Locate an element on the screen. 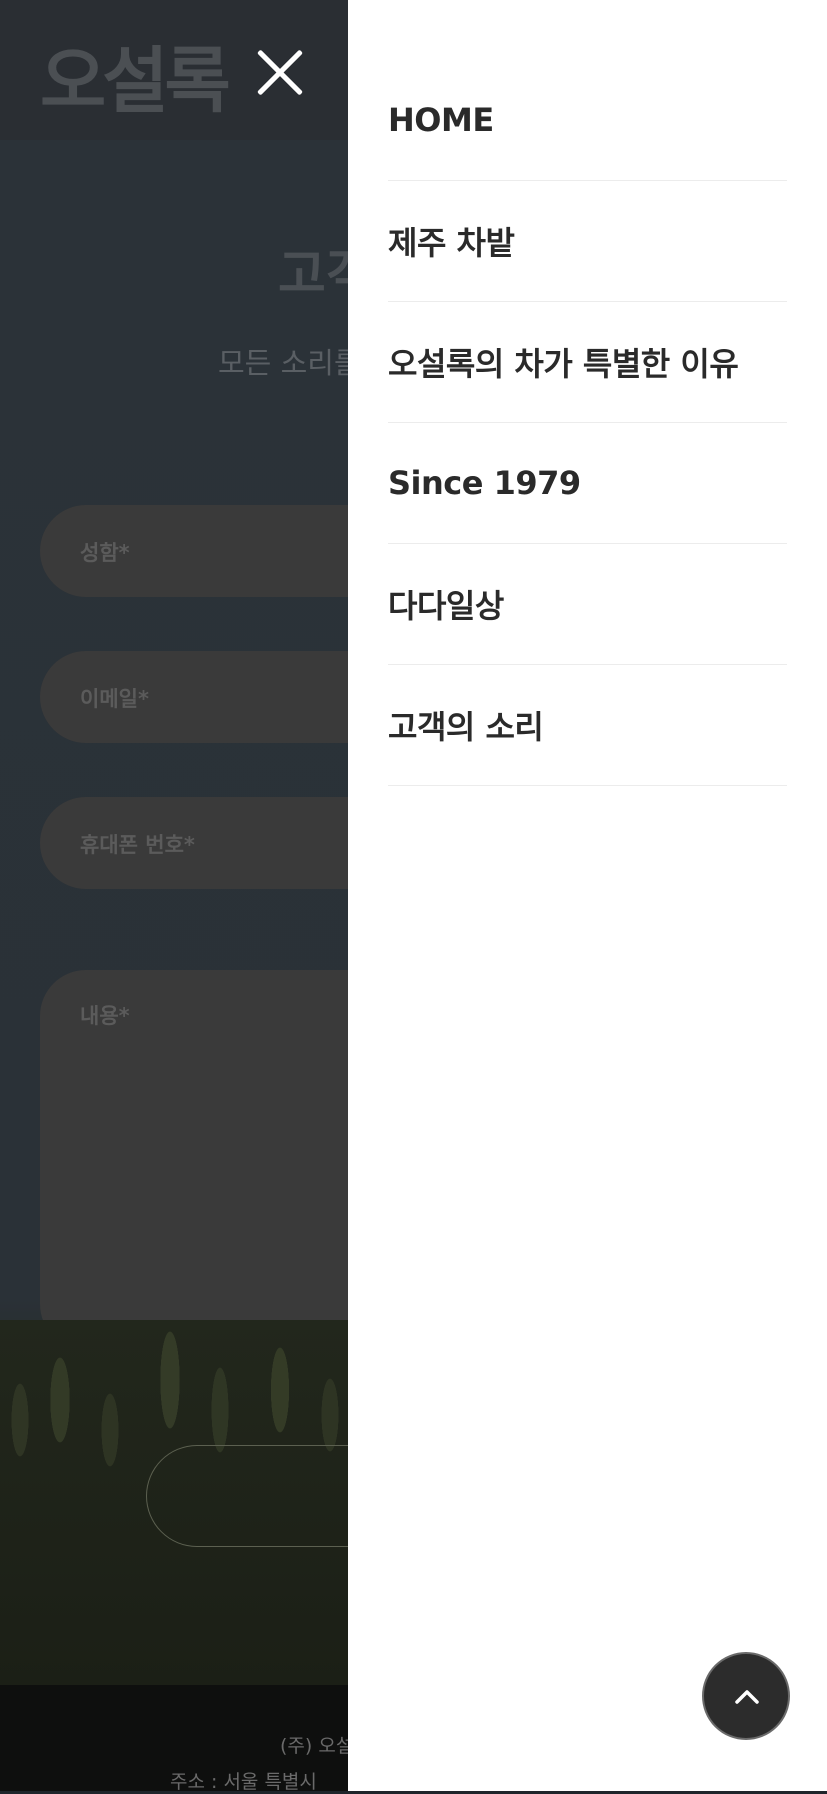 Image resolution: width=827 pixels, height=1794 pixels. scroll-top-button is located at coordinates (746, 1696).